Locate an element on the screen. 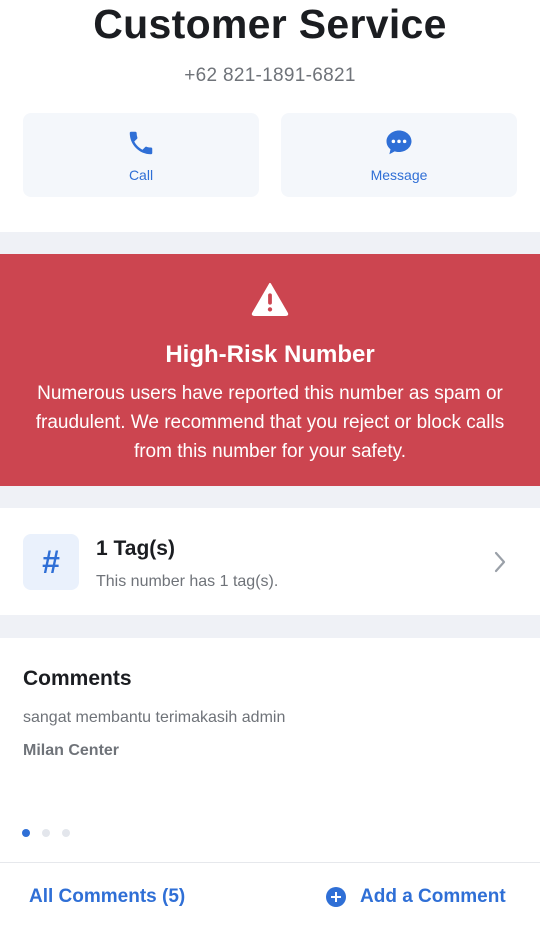 This screenshot has height=925, width=540. comment-text: sangat membantu terimakasih admin is located at coordinates (154, 717).